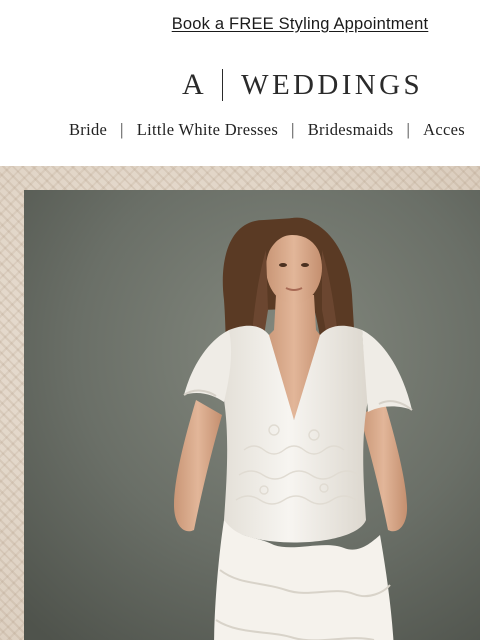 This screenshot has width=480, height=640. I want to click on nav-item-little-white-dresses: Little White Dresses, so click(207, 130).